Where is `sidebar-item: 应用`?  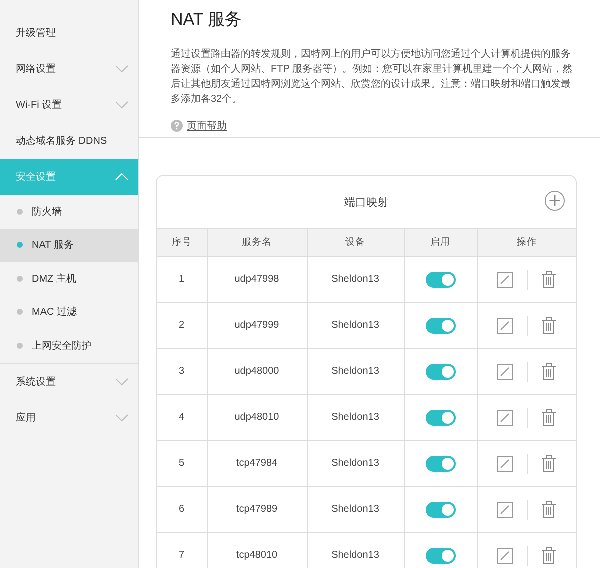
sidebar-item: 应用 is located at coordinates (69, 418).